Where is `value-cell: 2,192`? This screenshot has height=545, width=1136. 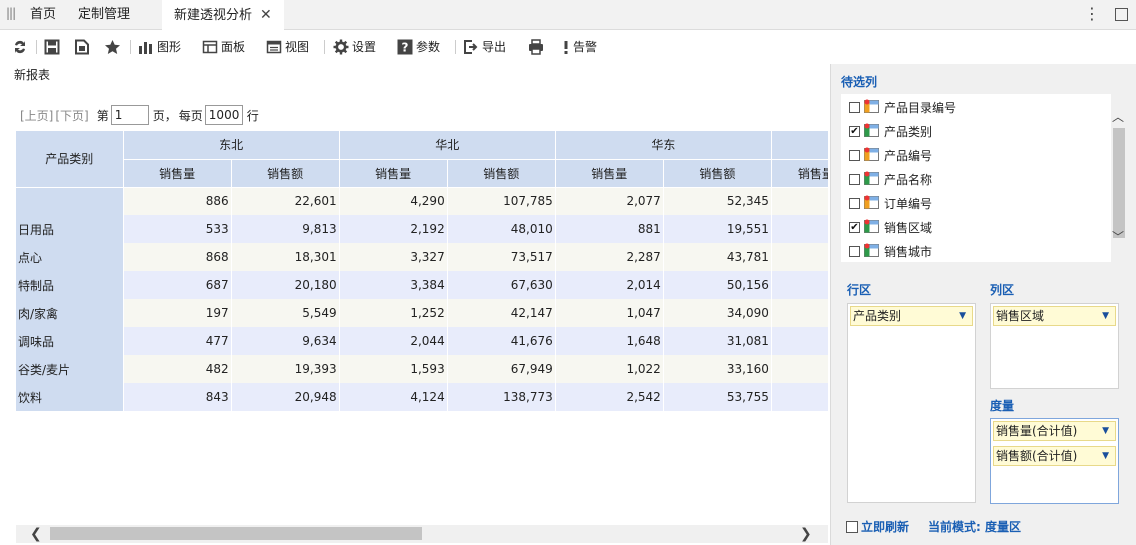 value-cell: 2,192 is located at coordinates (393, 229).